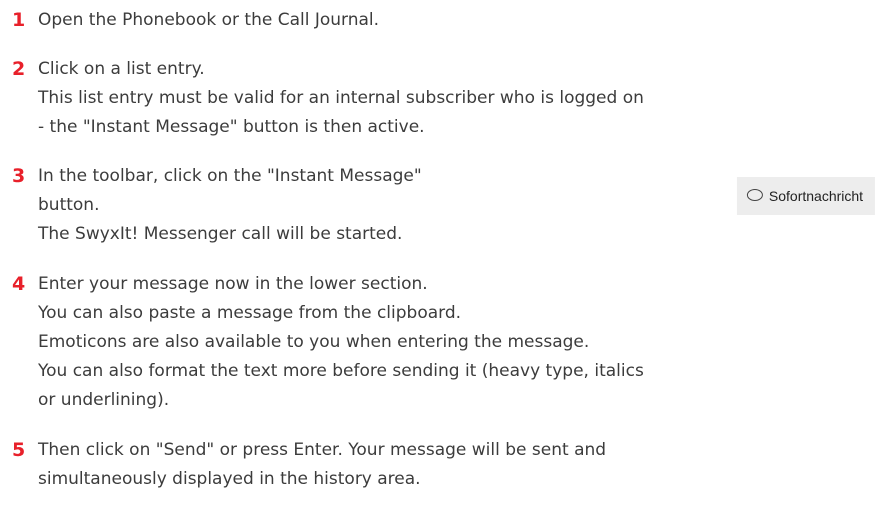  I want to click on step-line: or underlining)., so click(104, 400).